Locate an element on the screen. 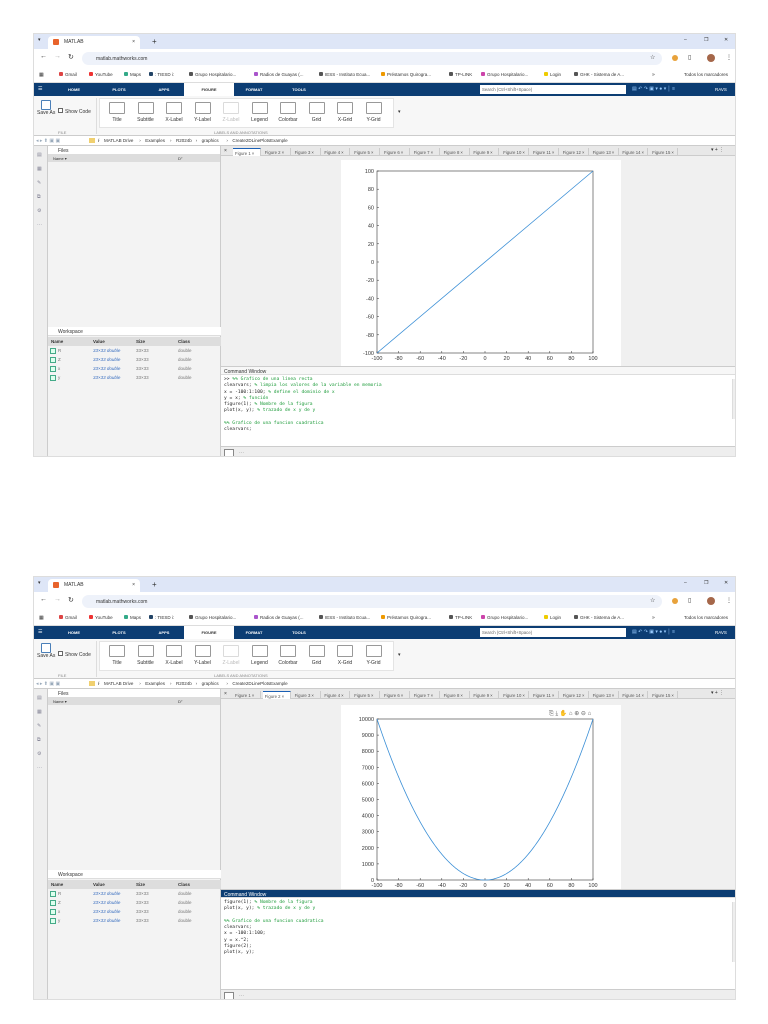  bookmark-item: Maps is located at coordinates (132, 617).